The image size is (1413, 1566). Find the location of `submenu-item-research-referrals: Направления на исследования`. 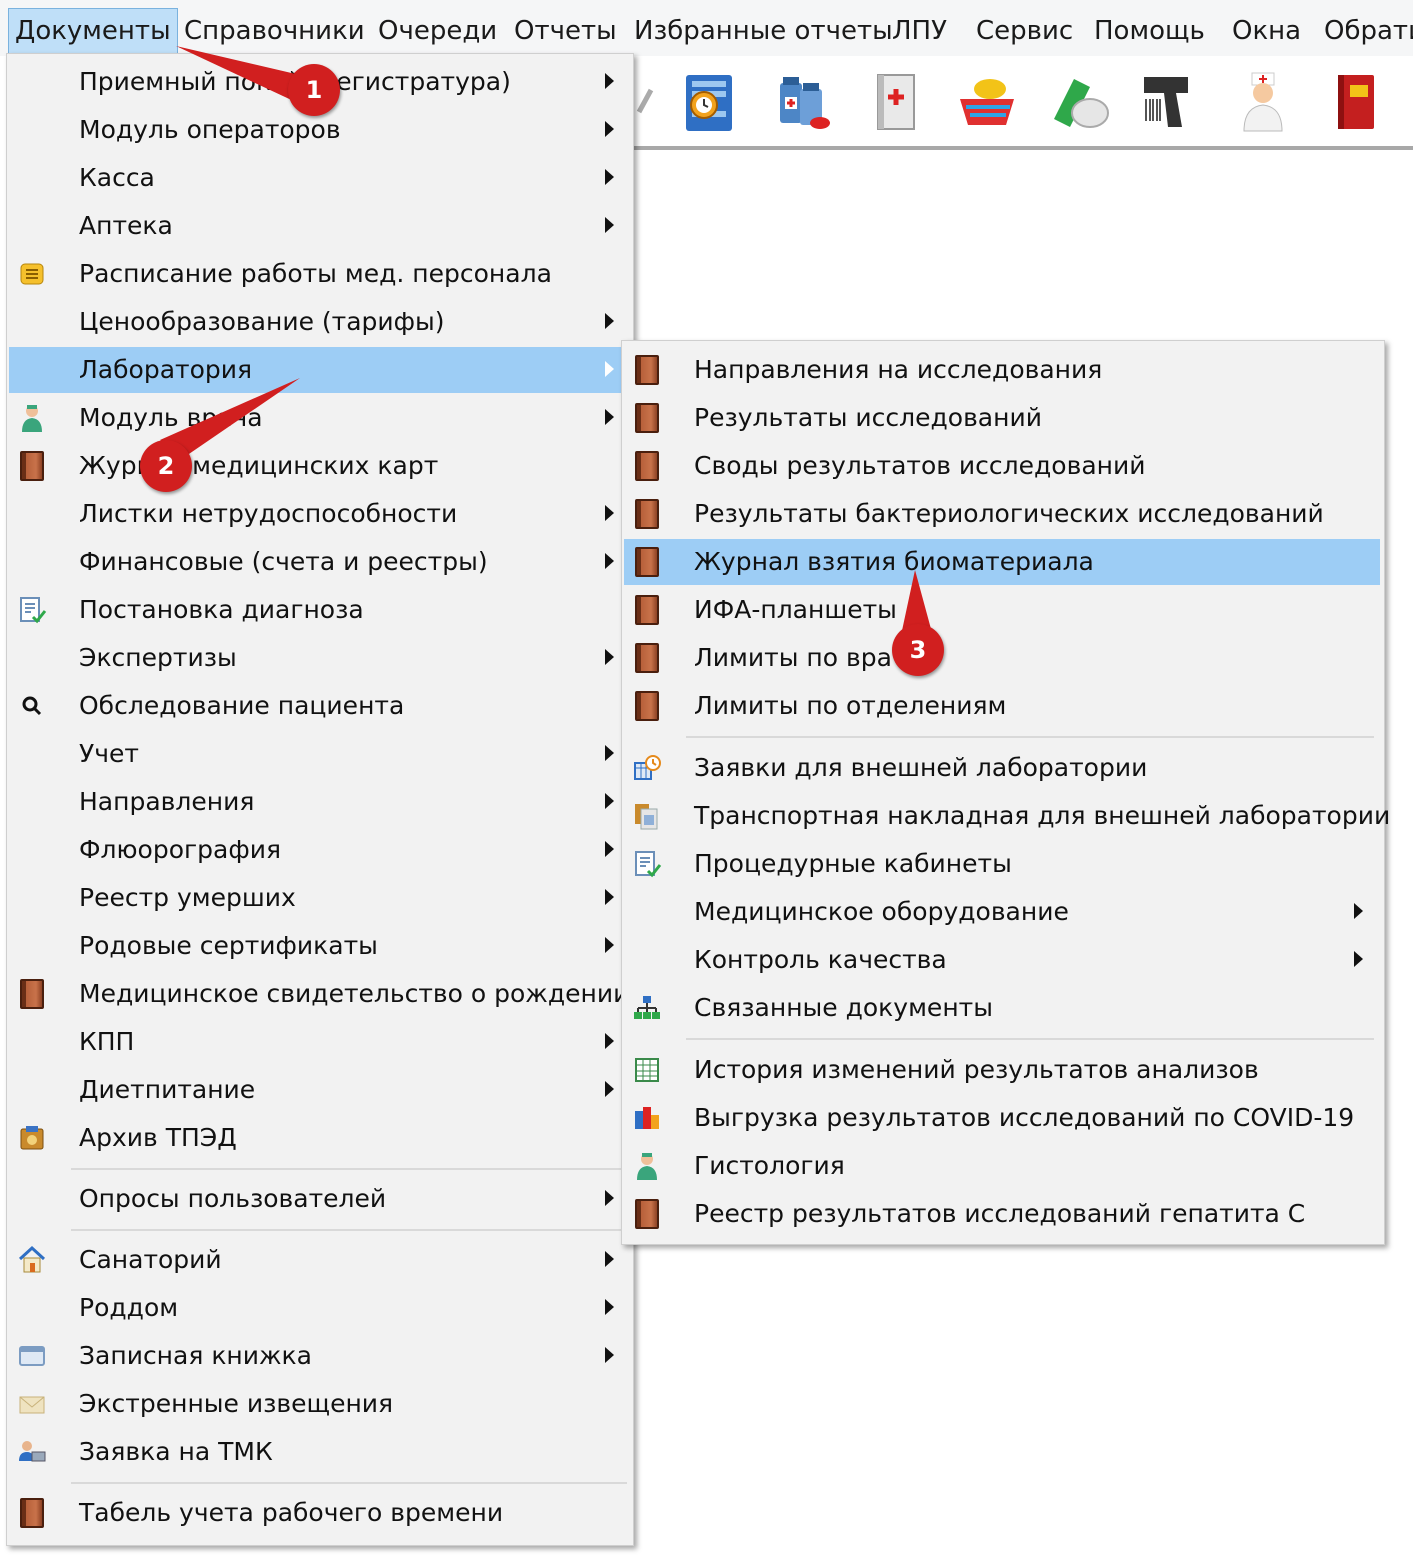

submenu-item-research-referrals: Направления на исследования is located at coordinates (1002, 370).